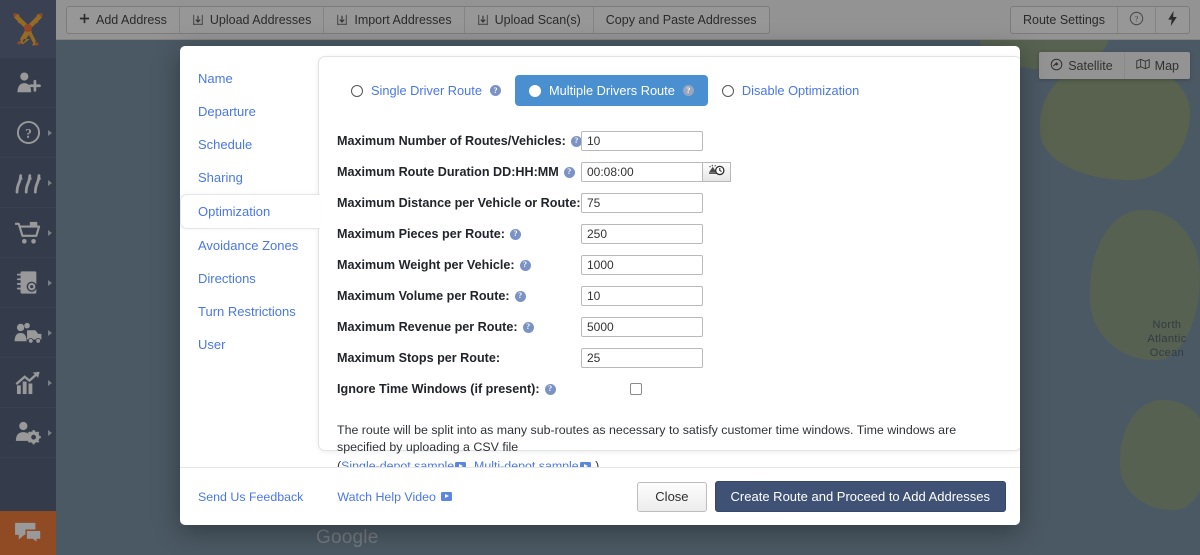  Describe the element at coordinates (534, 90) in the screenshot. I see `radio-multiple-drivers` at that location.